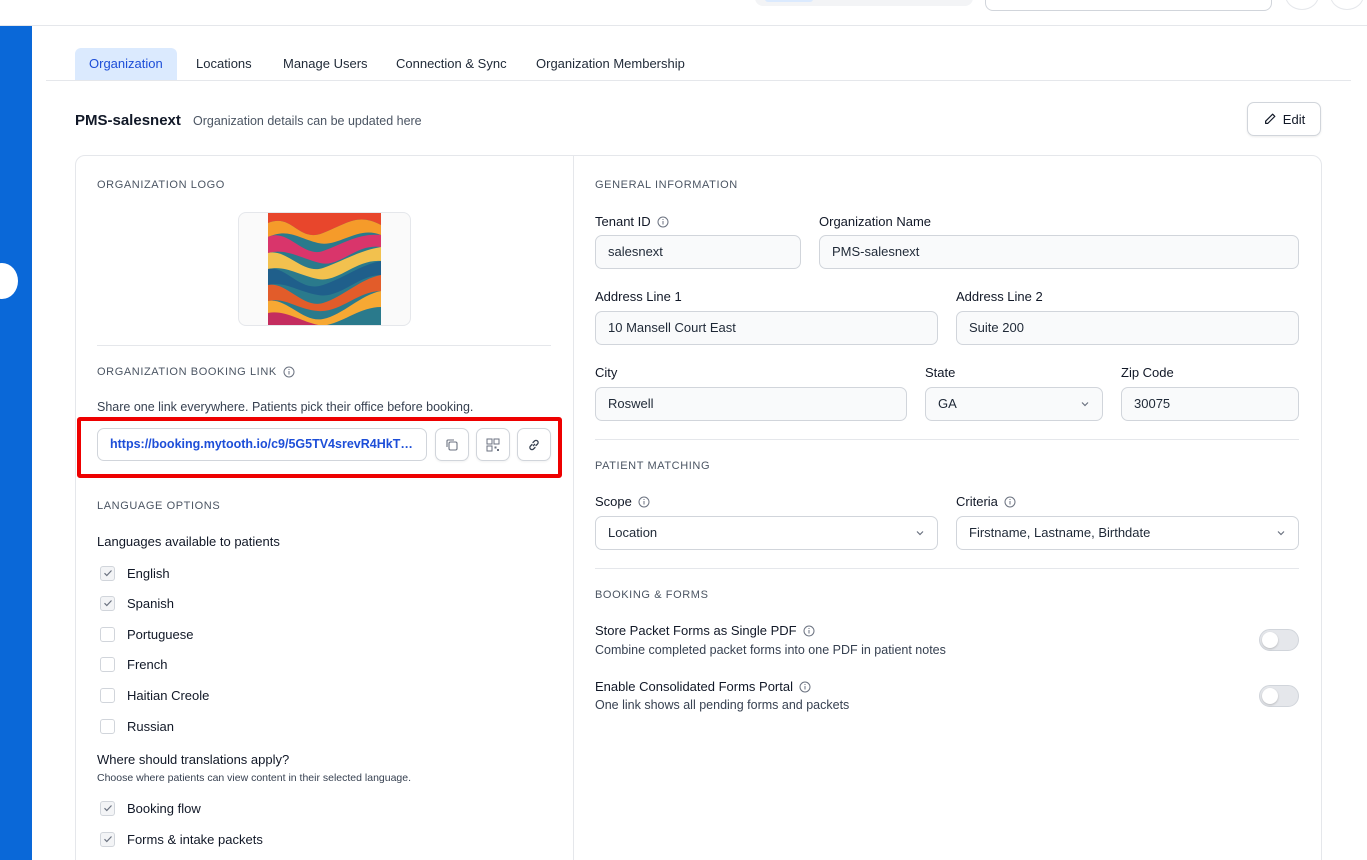 The width and height of the screenshot is (1367, 860). I want to click on edit-button: Edit, so click(1284, 119).